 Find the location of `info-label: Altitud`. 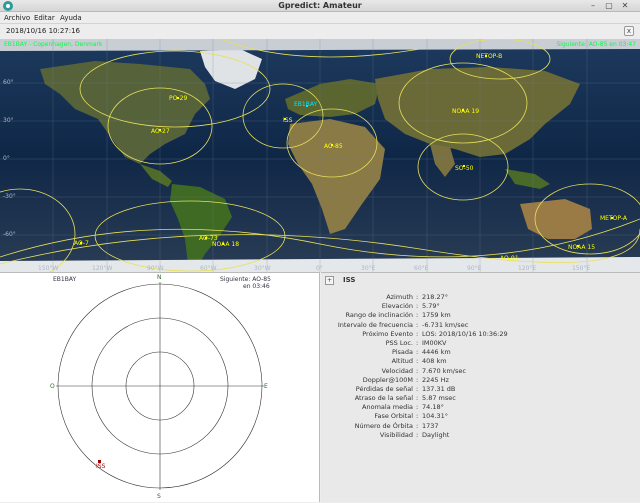

info-label: Altitud is located at coordinates (402, 361).